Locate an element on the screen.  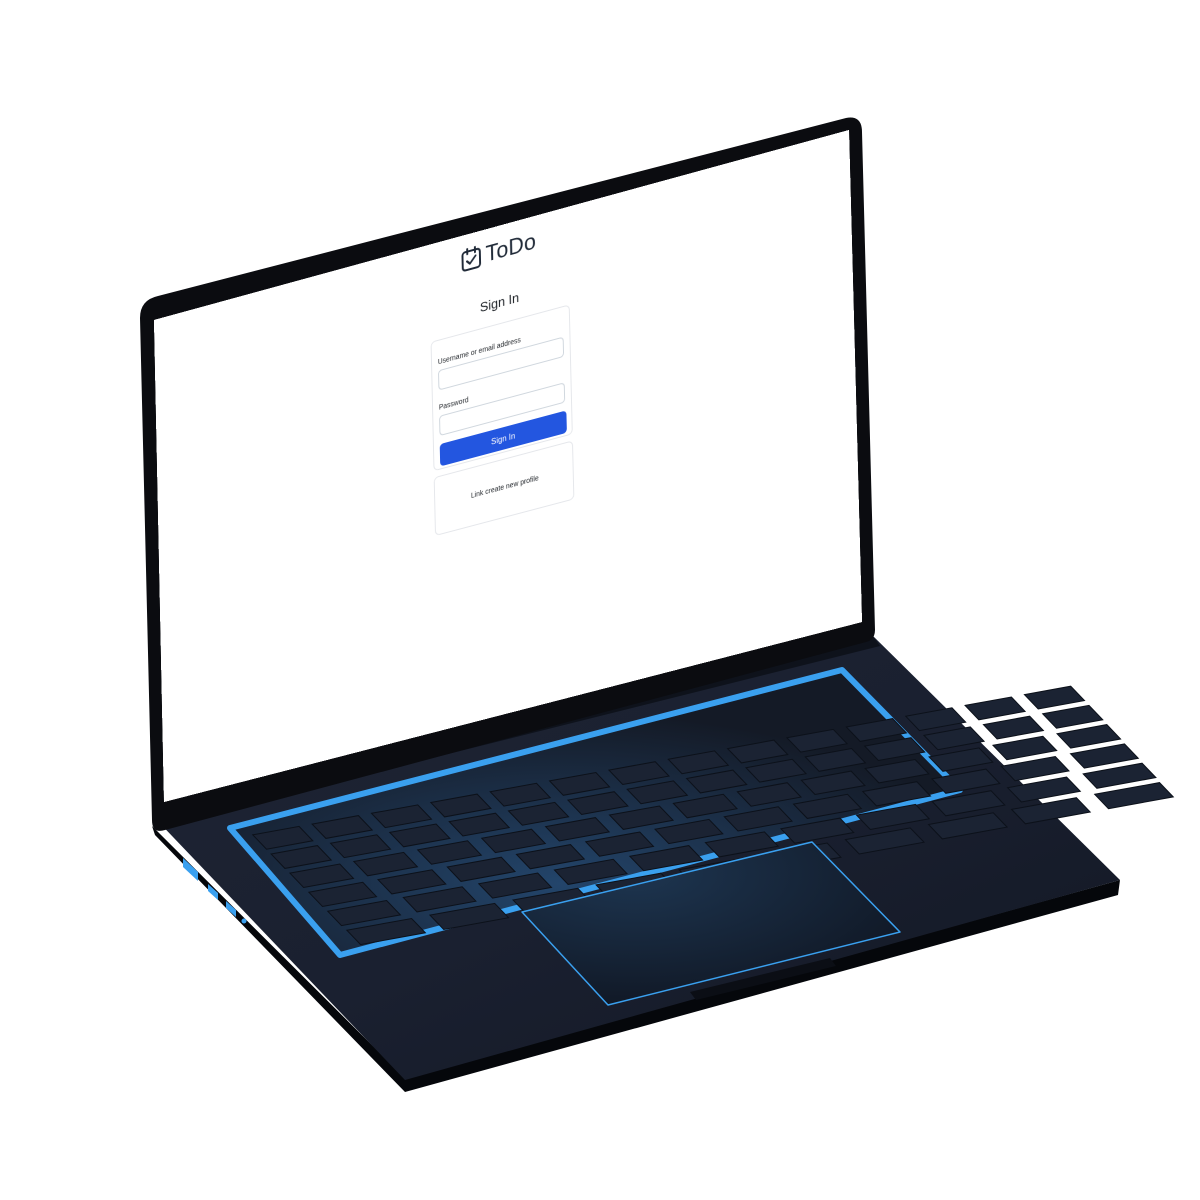
app-logo: ToDo is located at coordinates (498, 251).